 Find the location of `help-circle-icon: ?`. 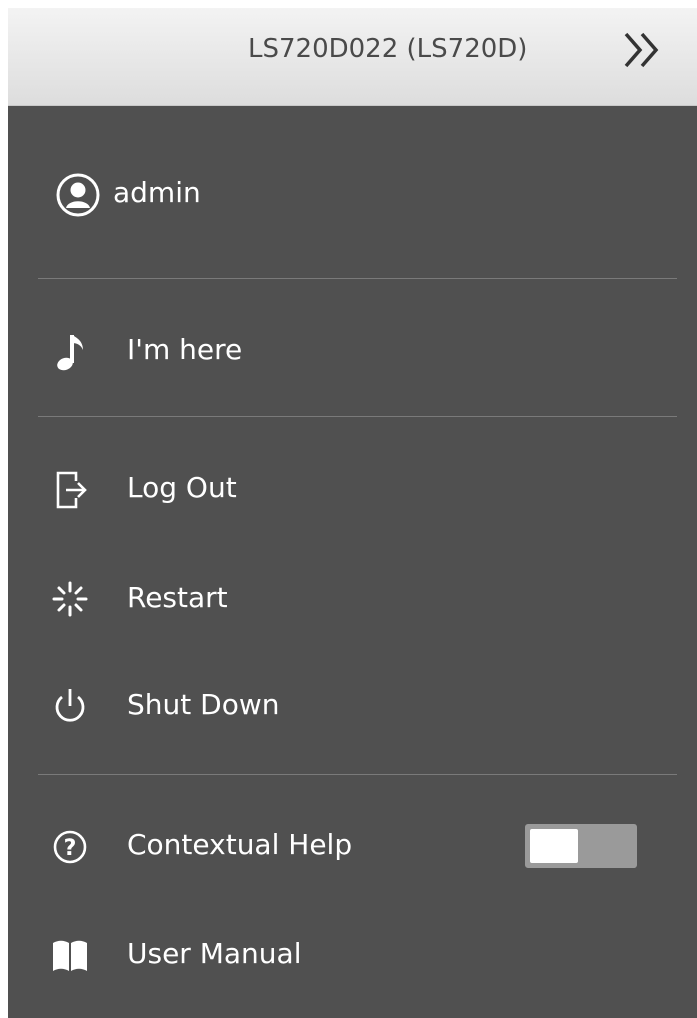

help-circle-icon: ? is located at coordinates (70, 846).